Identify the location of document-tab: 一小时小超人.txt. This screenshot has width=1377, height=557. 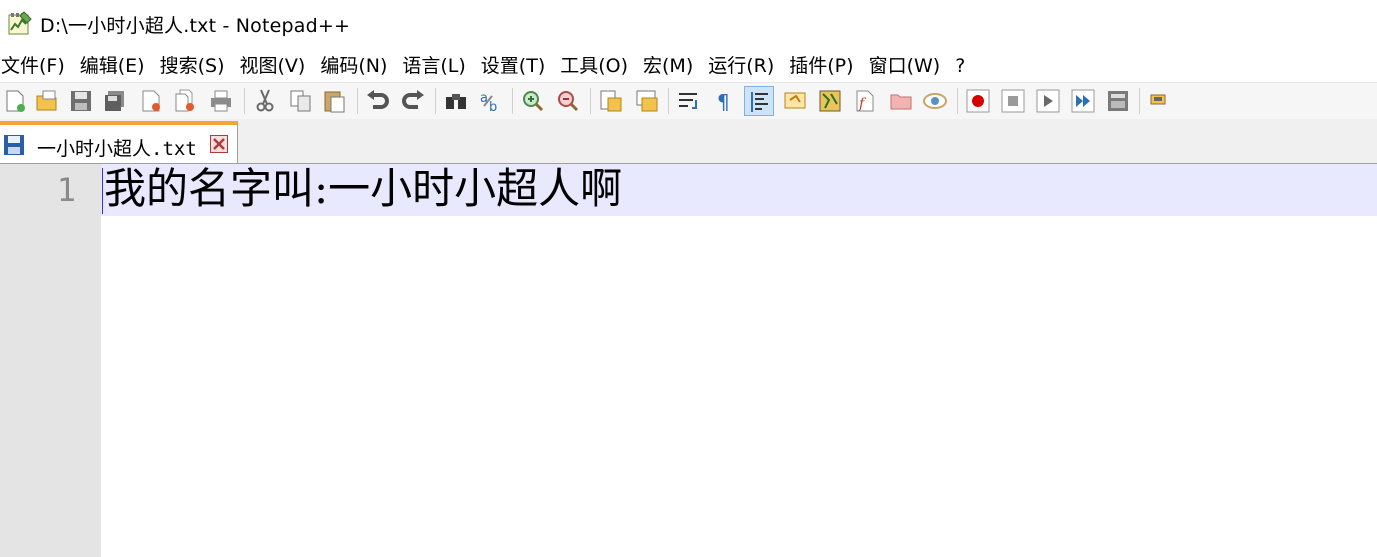
(119, 142).